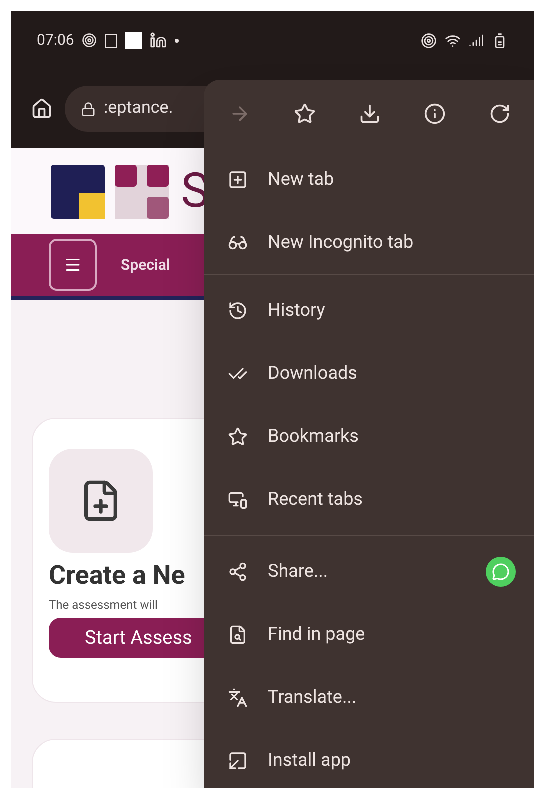 The image size is (534, 788). What do you see at coordinates (238, 500) in the screenshot?
I see `devices-icon` at bounding box center [238, 500].